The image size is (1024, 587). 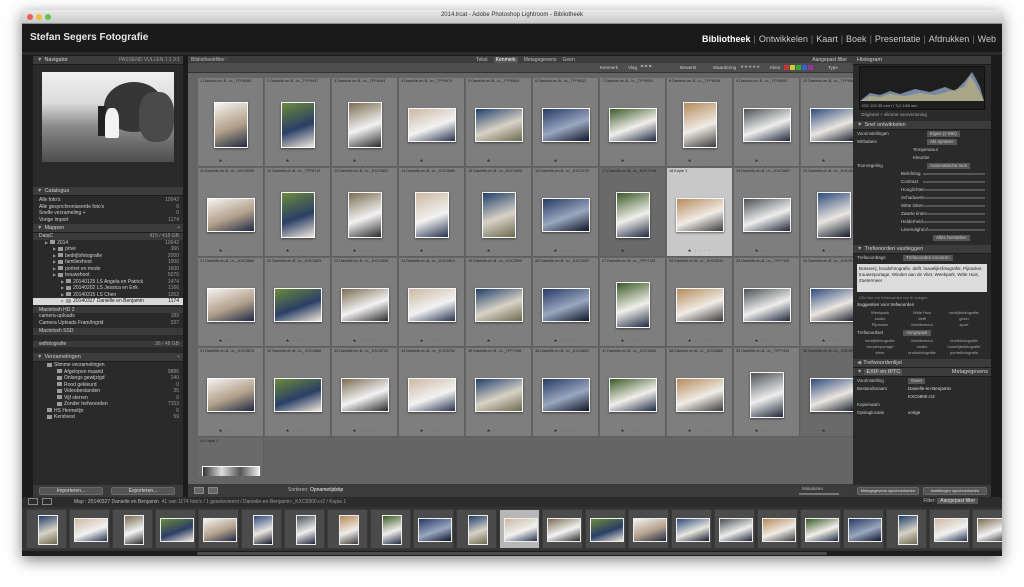 I want to click on collection-item: Kerstvest 59, so click(x=108, y=417).